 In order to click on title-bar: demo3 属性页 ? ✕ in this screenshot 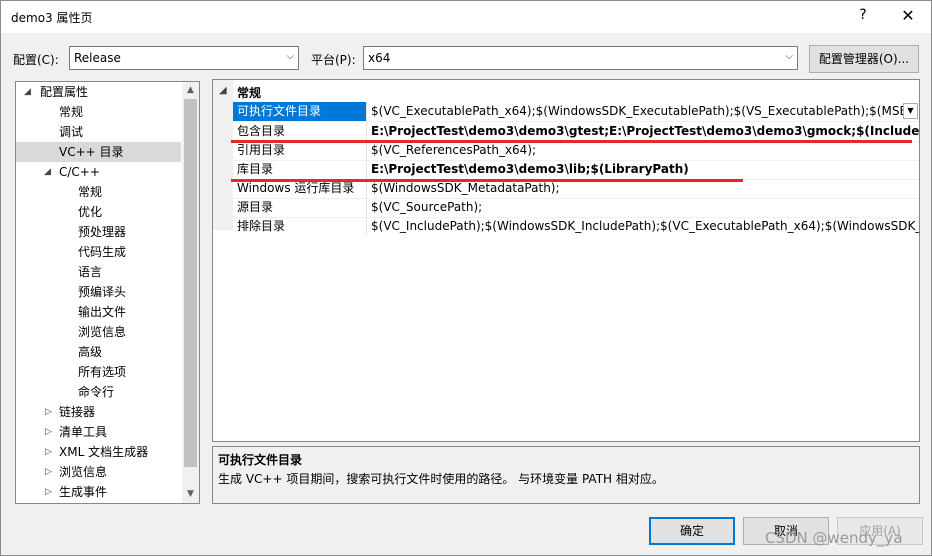, I will do `click(466, 17)`.